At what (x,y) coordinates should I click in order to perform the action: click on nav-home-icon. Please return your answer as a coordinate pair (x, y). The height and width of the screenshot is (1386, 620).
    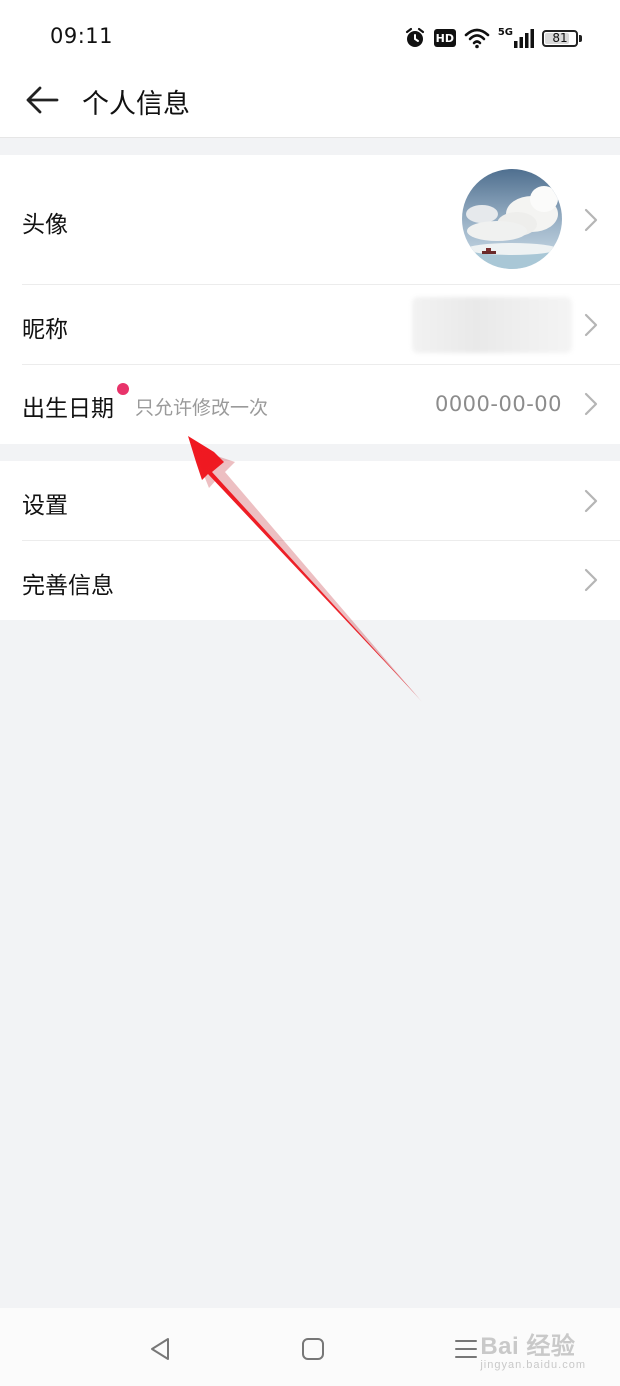
    Looking at the image, I should click on (313, 1349).